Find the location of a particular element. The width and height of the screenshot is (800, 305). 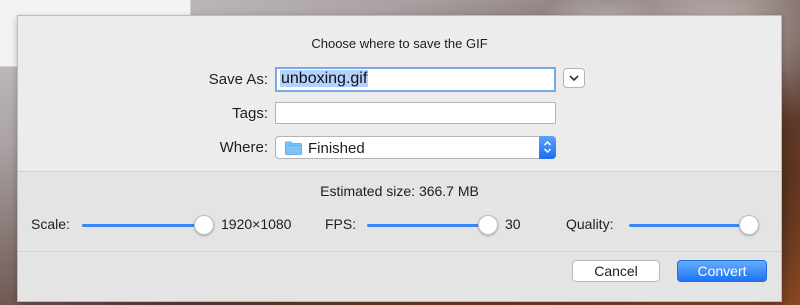

save-as-field: unboxing.gif is located at coordinates (415, 79).